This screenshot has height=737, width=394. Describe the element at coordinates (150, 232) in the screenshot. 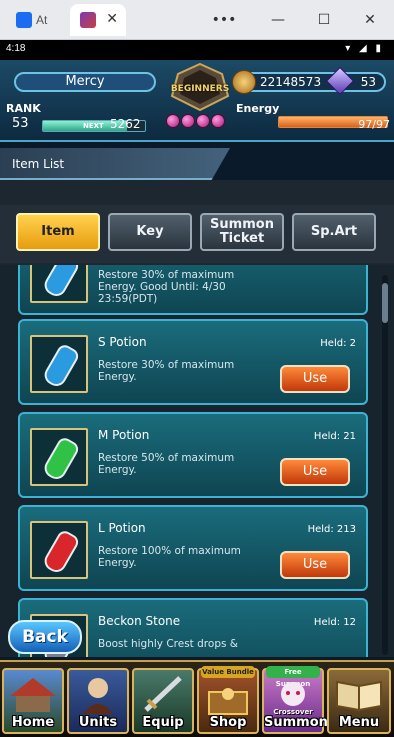

I see `tab-key: Key` at that location.